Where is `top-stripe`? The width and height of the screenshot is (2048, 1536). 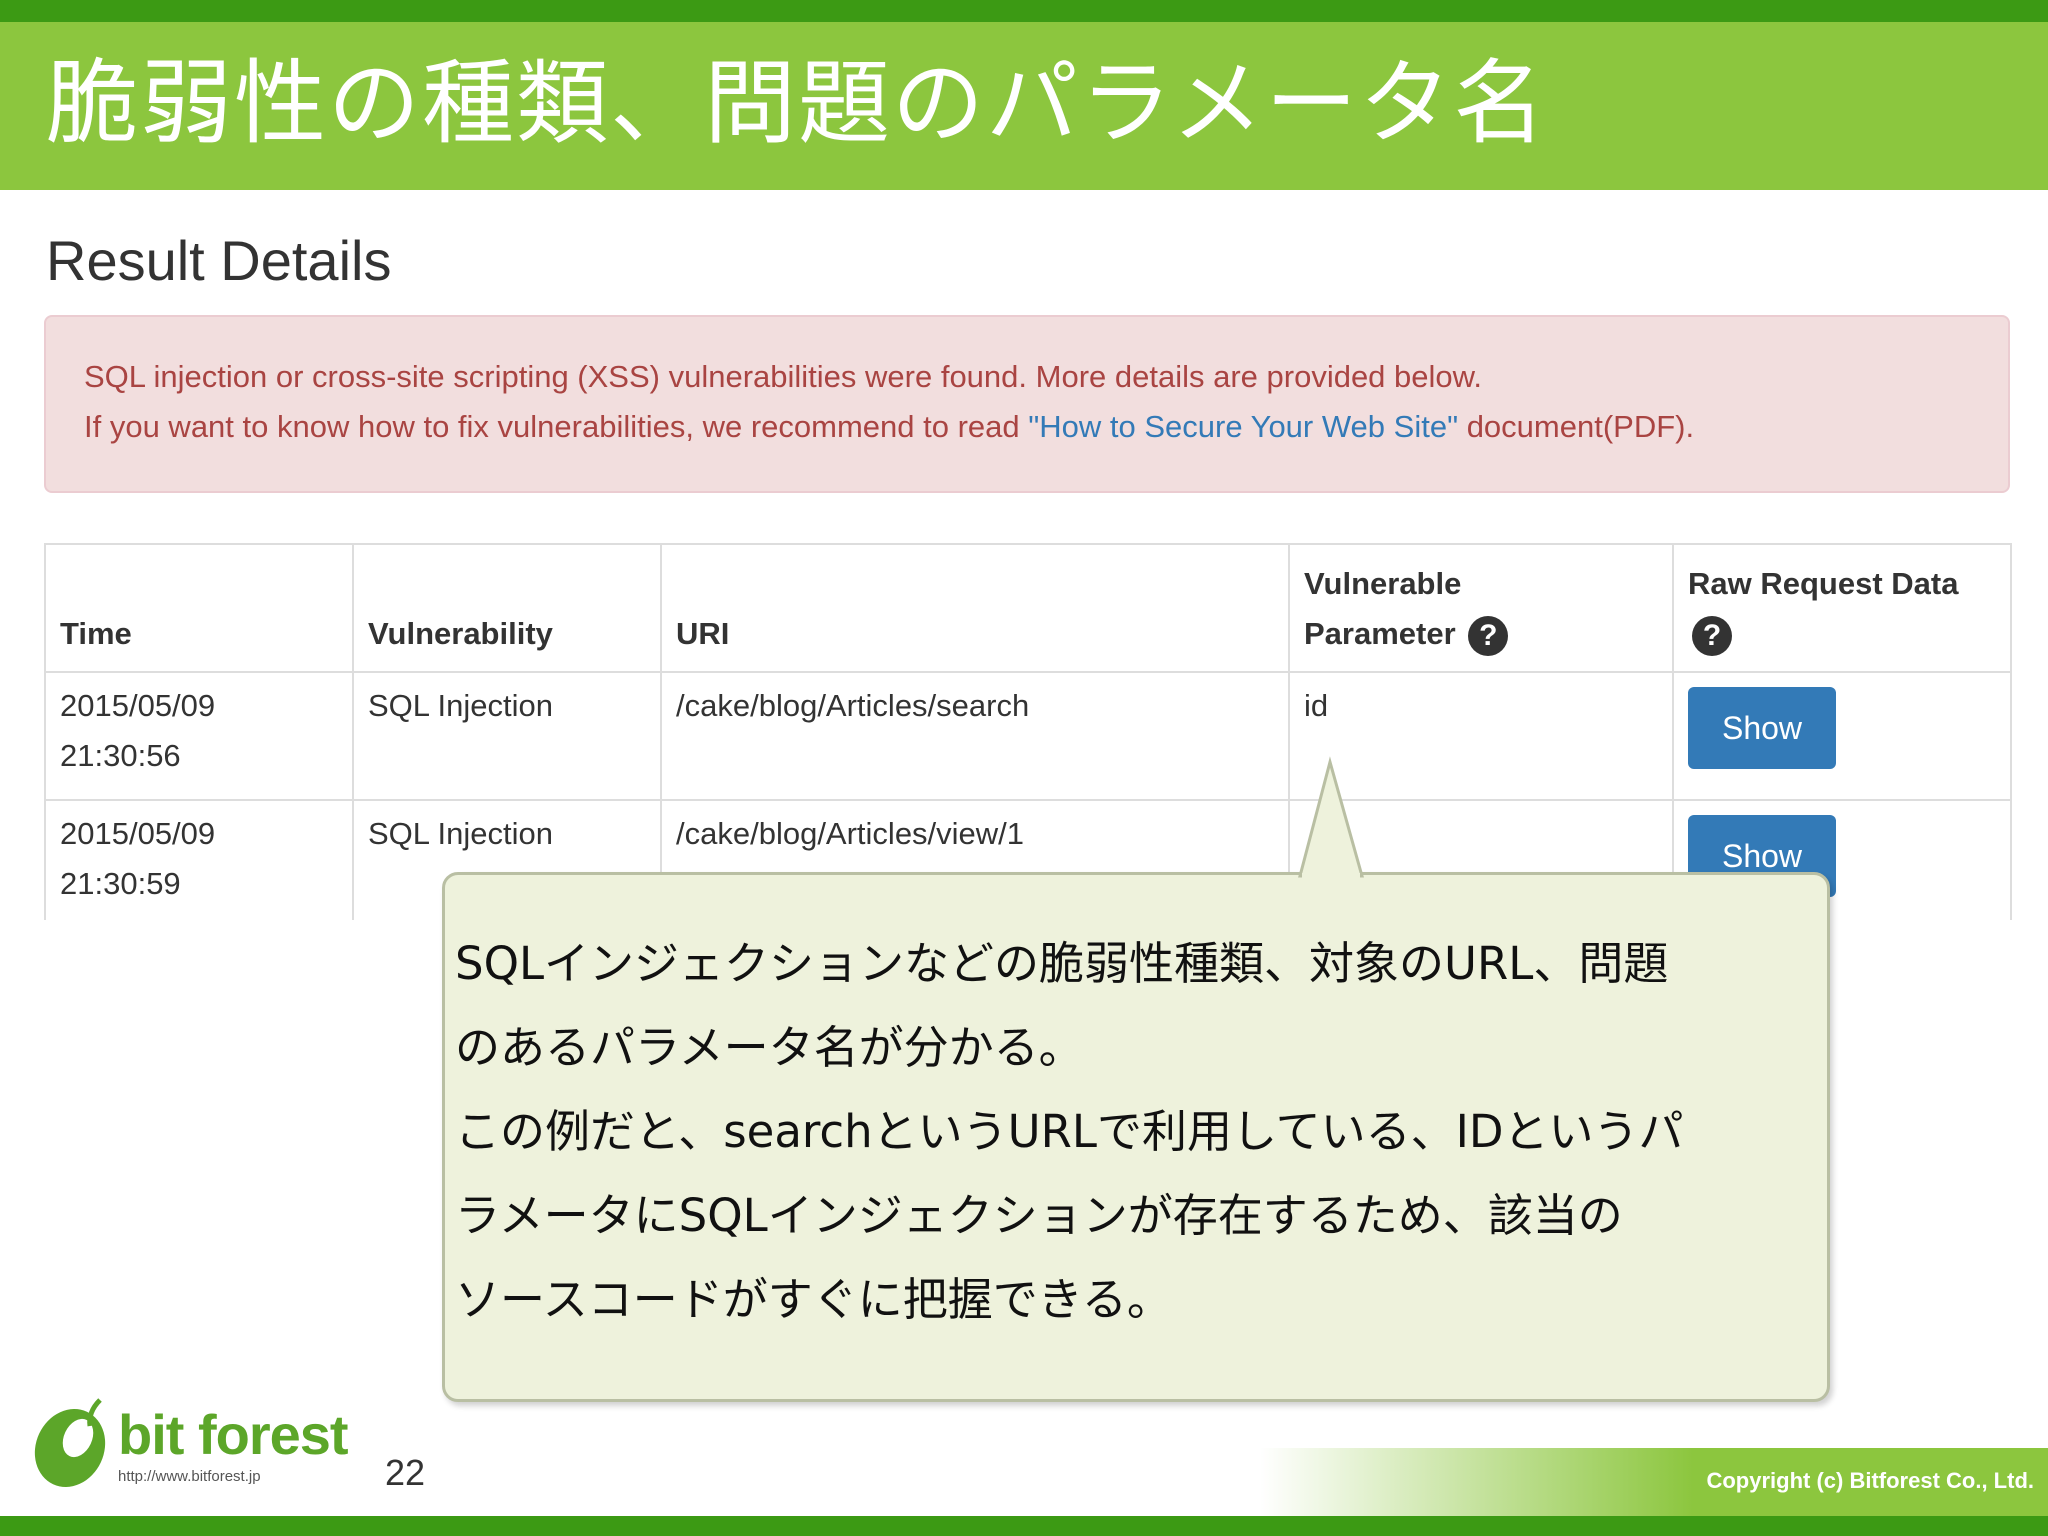 top-stripe is located at coordinates (1024, 11).